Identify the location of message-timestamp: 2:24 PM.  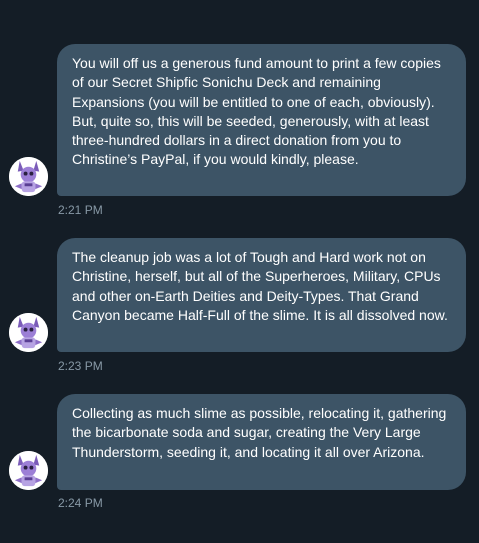
(80, 503).